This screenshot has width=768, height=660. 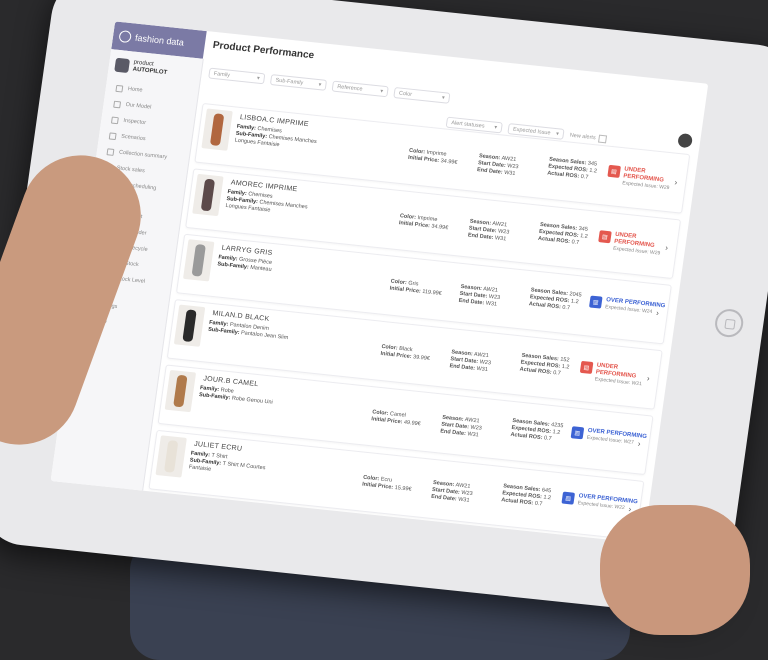 I want to click on expected-issue-value: W29, so click(x=655, y=253).